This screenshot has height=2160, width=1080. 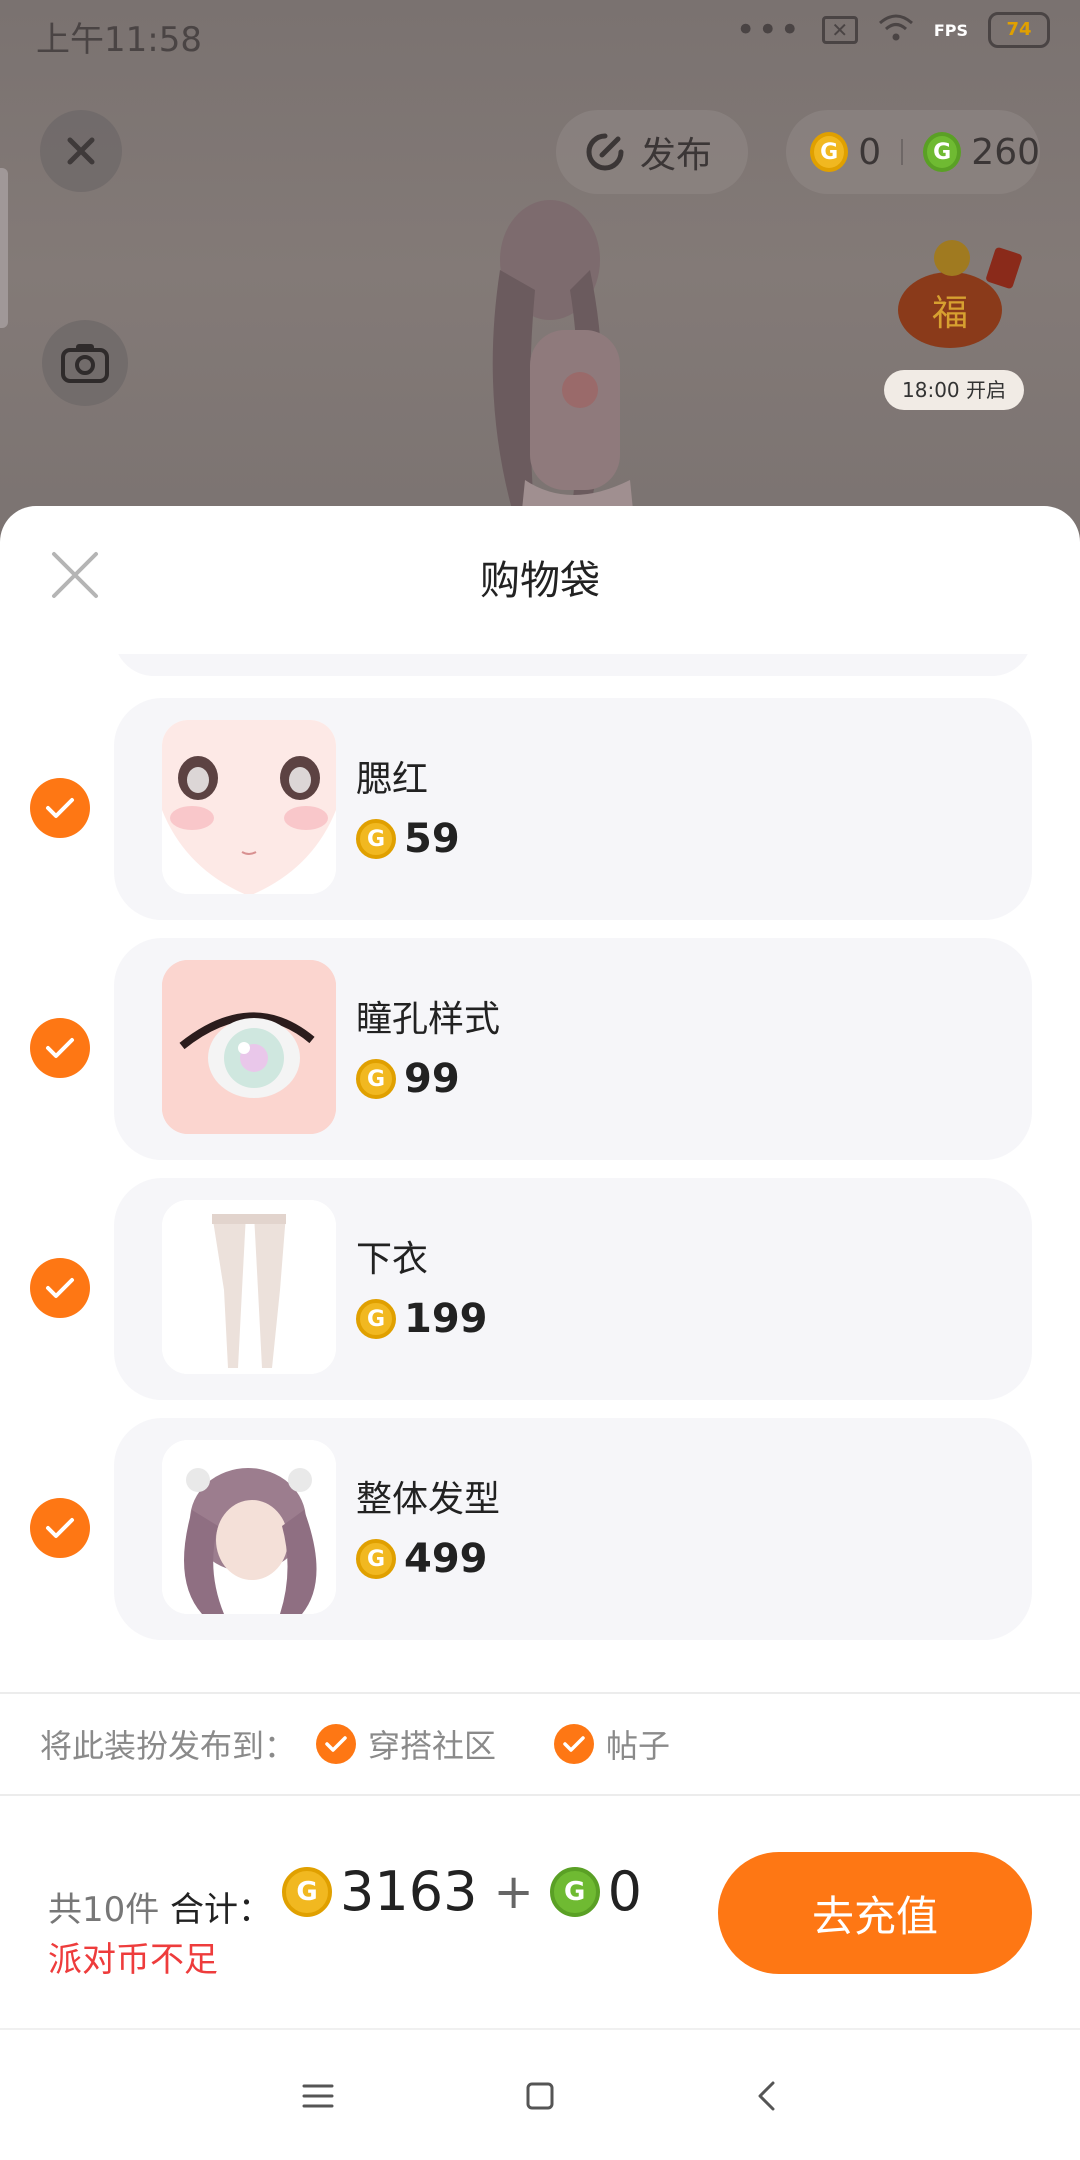 I want to click on total-amount: G 3163 + G 0, so click(x=462, y=1891).